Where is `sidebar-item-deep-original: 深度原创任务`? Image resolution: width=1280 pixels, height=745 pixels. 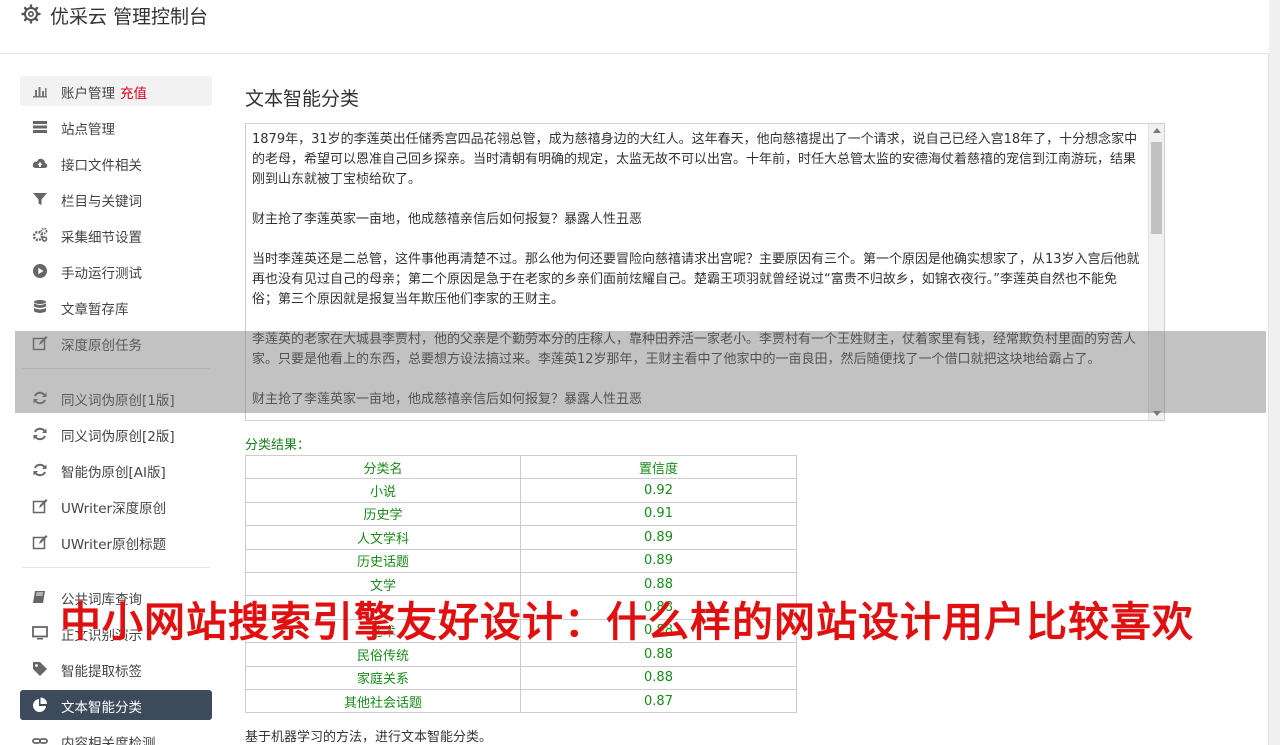
sidebar-item-deep-original: 深度原创任务 is located at coordinates (116, 343).